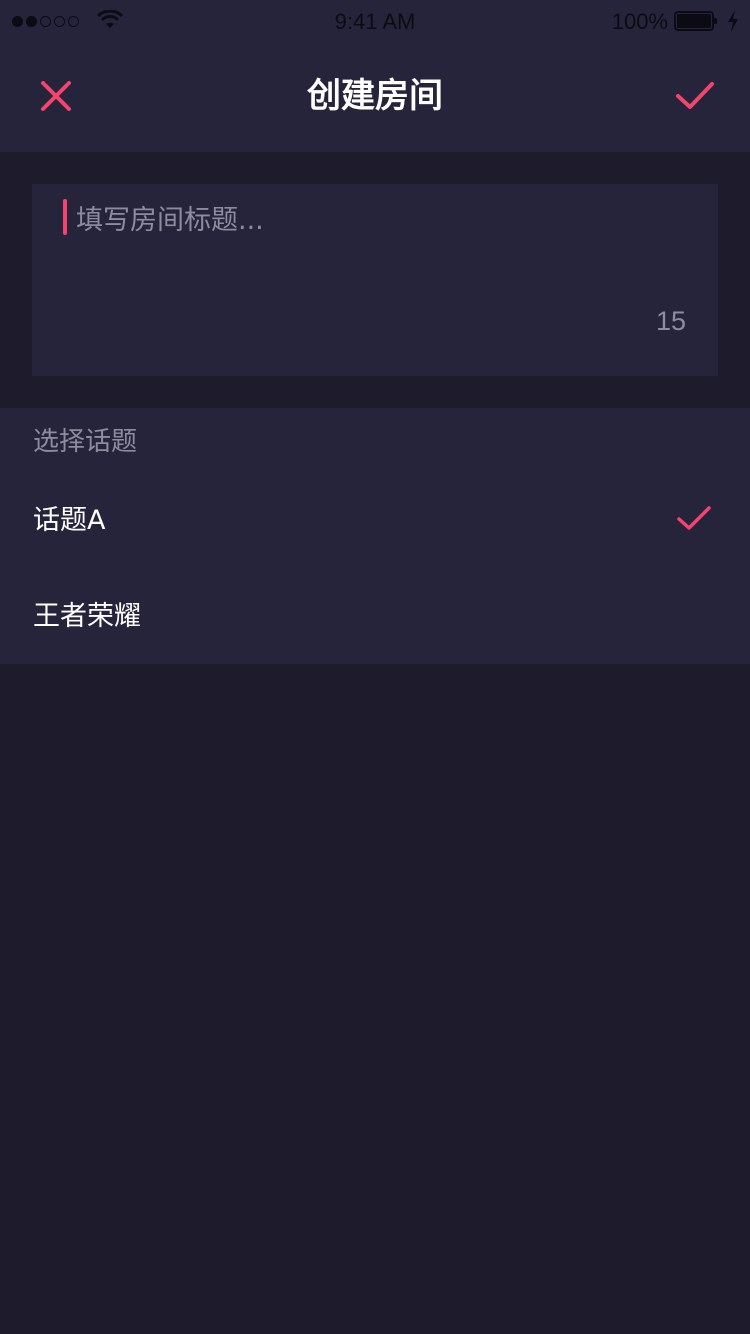 This screenshot has height=1334, width=750. I want to click on remaining-char-count: 15, so click(670, 321).